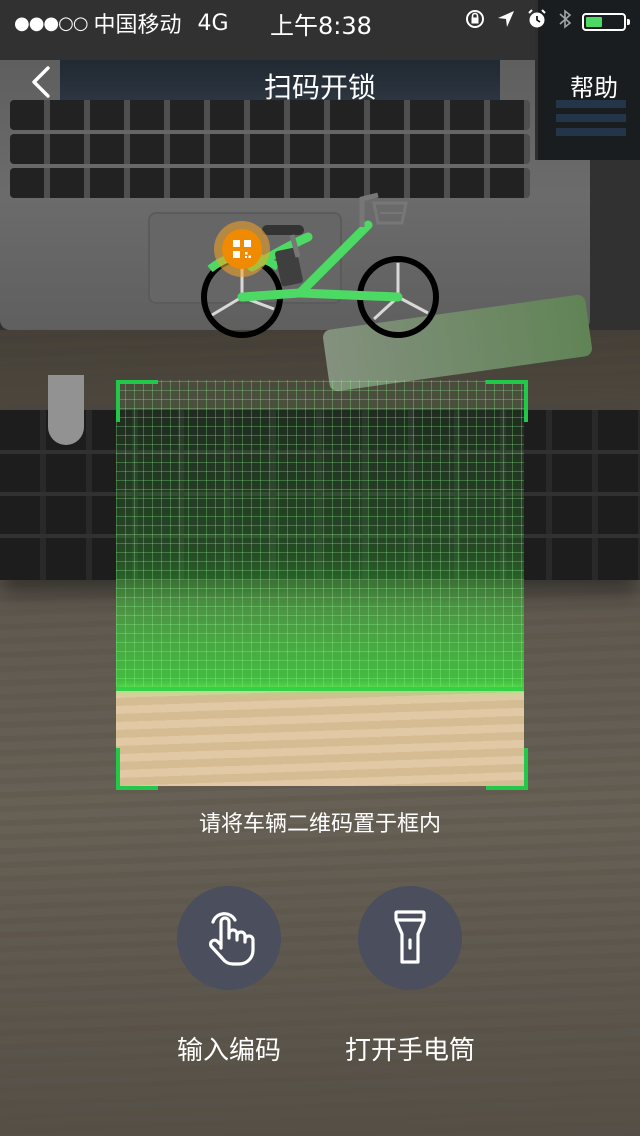 The width and height of the screenshot is (640, 1136). Describe the element at coordinates (594, 85) in the screenshot. I see `help-button: 帮助` at that location.